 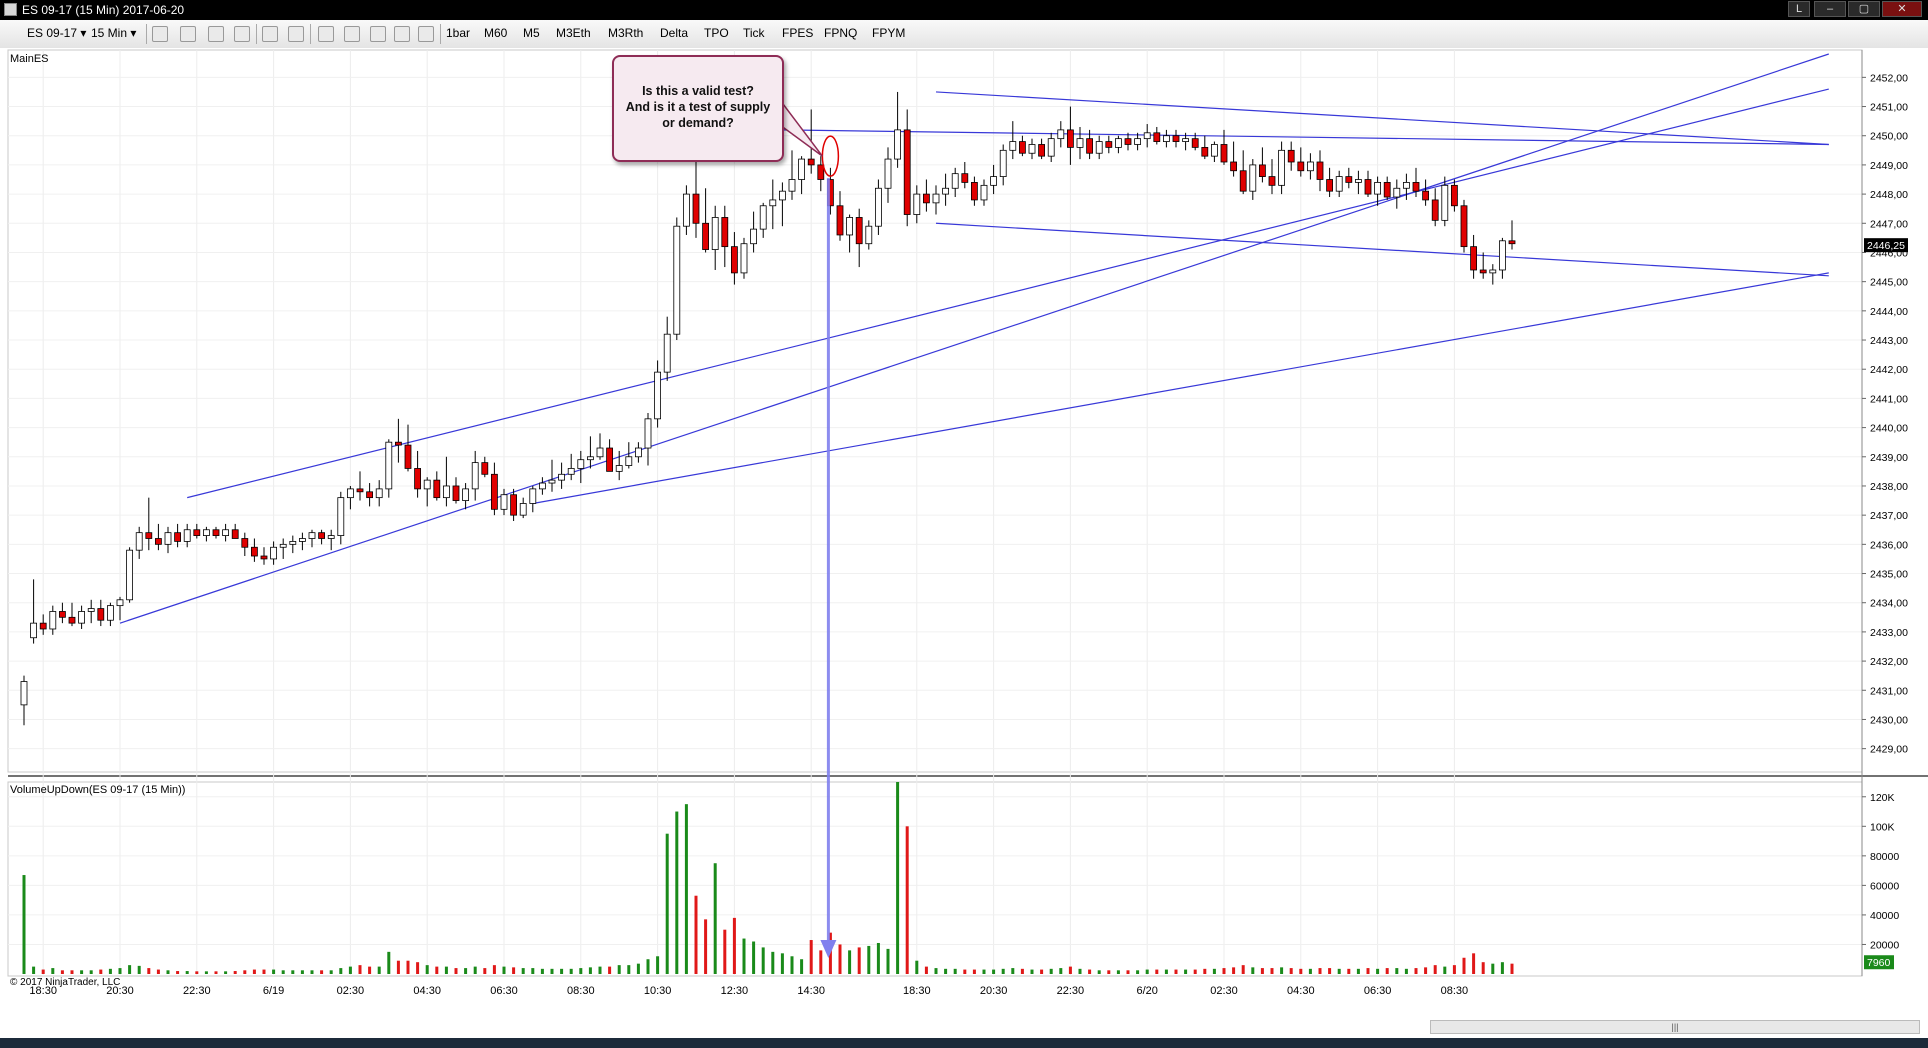 I want to click on link-button: L, so click(x=1799, y=9).